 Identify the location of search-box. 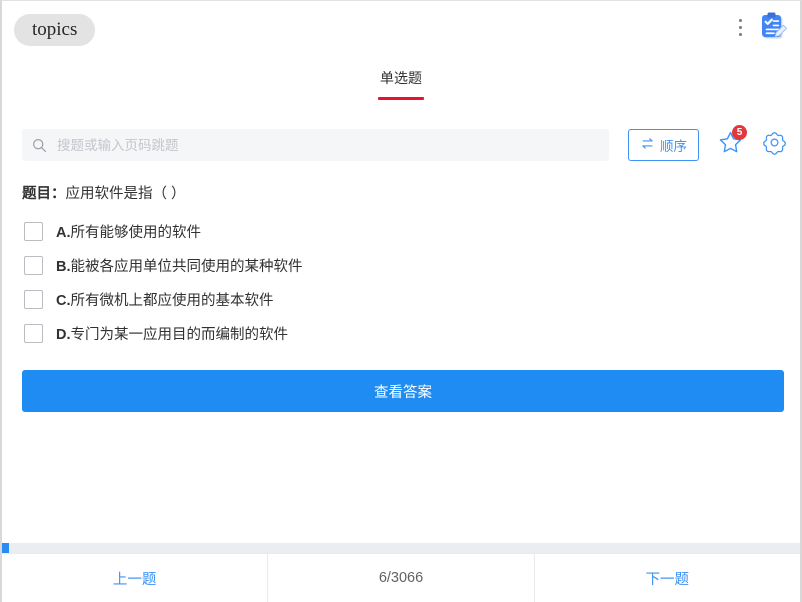
(315, 145).